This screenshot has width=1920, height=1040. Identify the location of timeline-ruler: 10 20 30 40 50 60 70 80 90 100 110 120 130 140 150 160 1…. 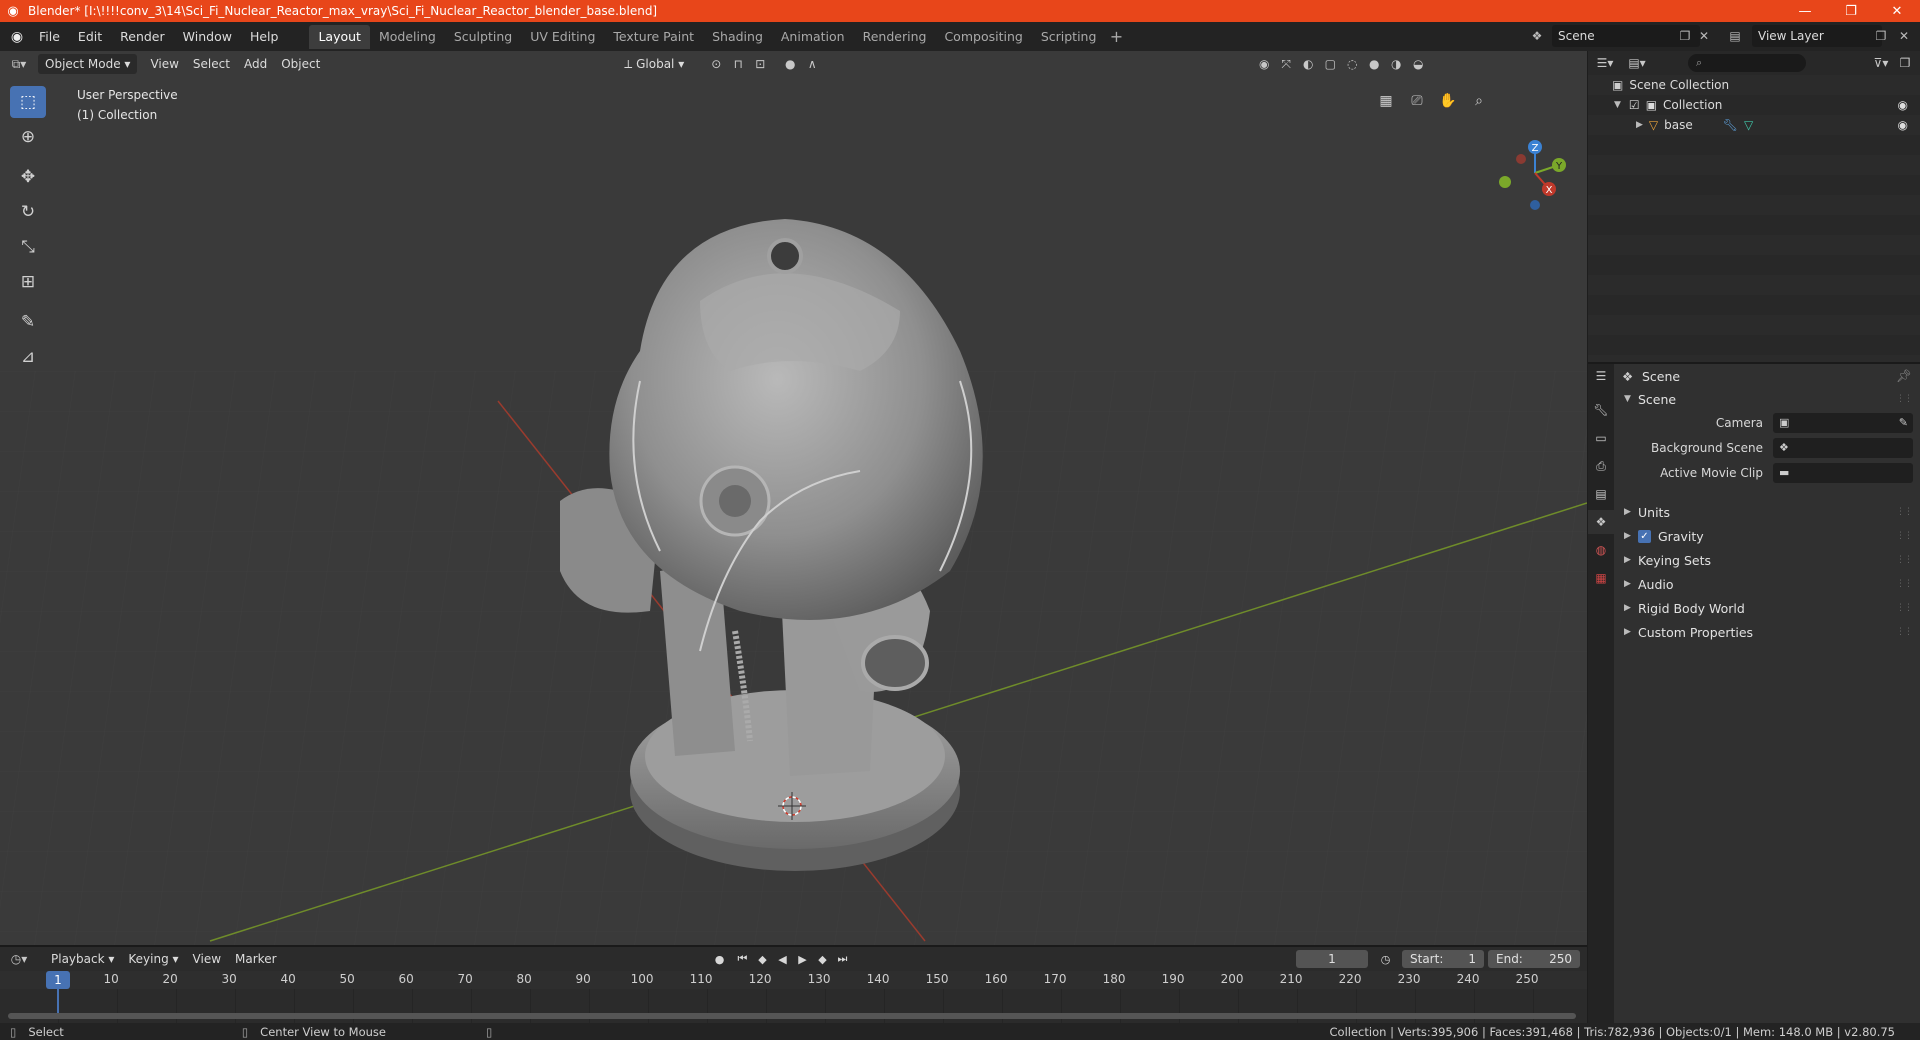
(793, 980).